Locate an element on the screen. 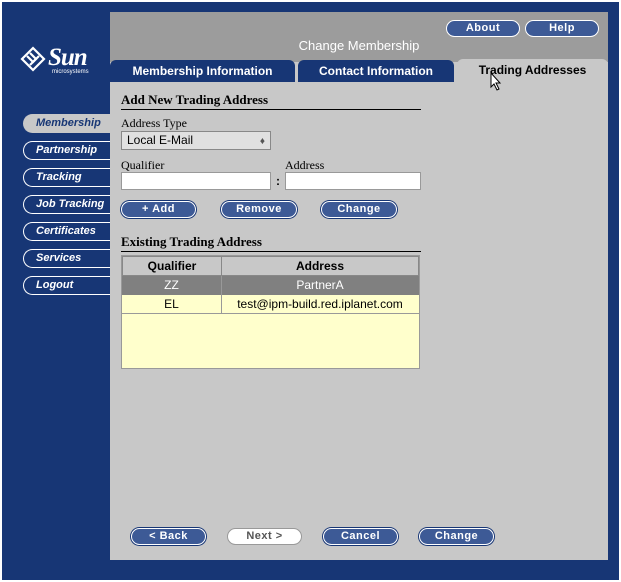 This screenshot has height=582, width=621. sidebar-item-services: Services is located at coordinates (67, 258).